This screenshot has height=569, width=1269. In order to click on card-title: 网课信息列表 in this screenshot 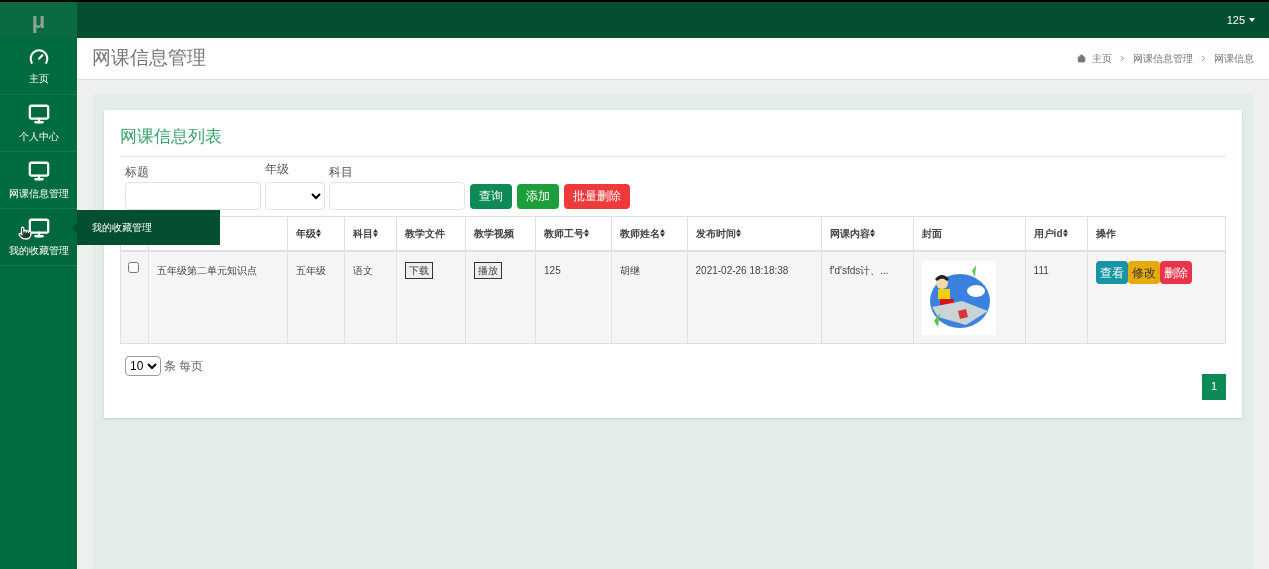, I will do `click(673, 140)`.